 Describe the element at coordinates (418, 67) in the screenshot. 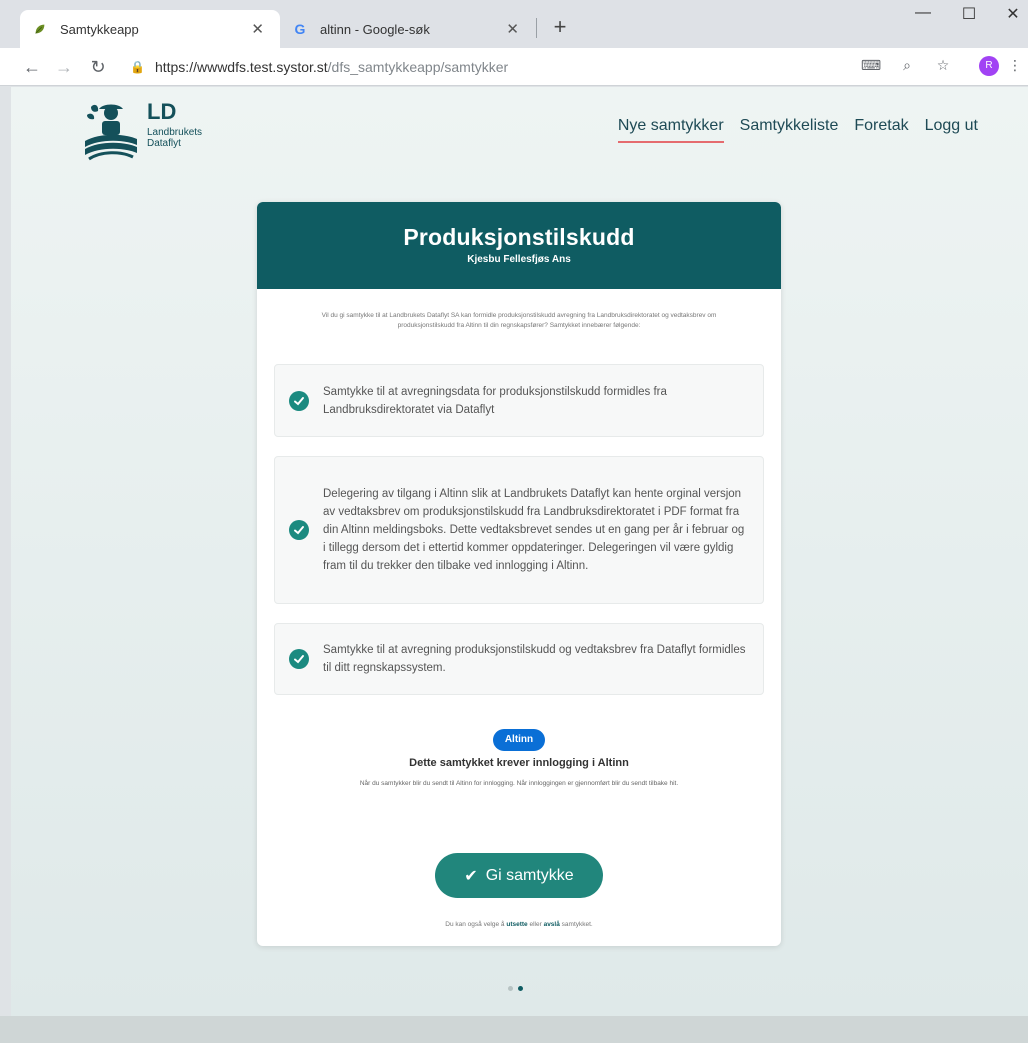

I see `url-path: /dfs_samtykkeapp/samtykker` at that location.